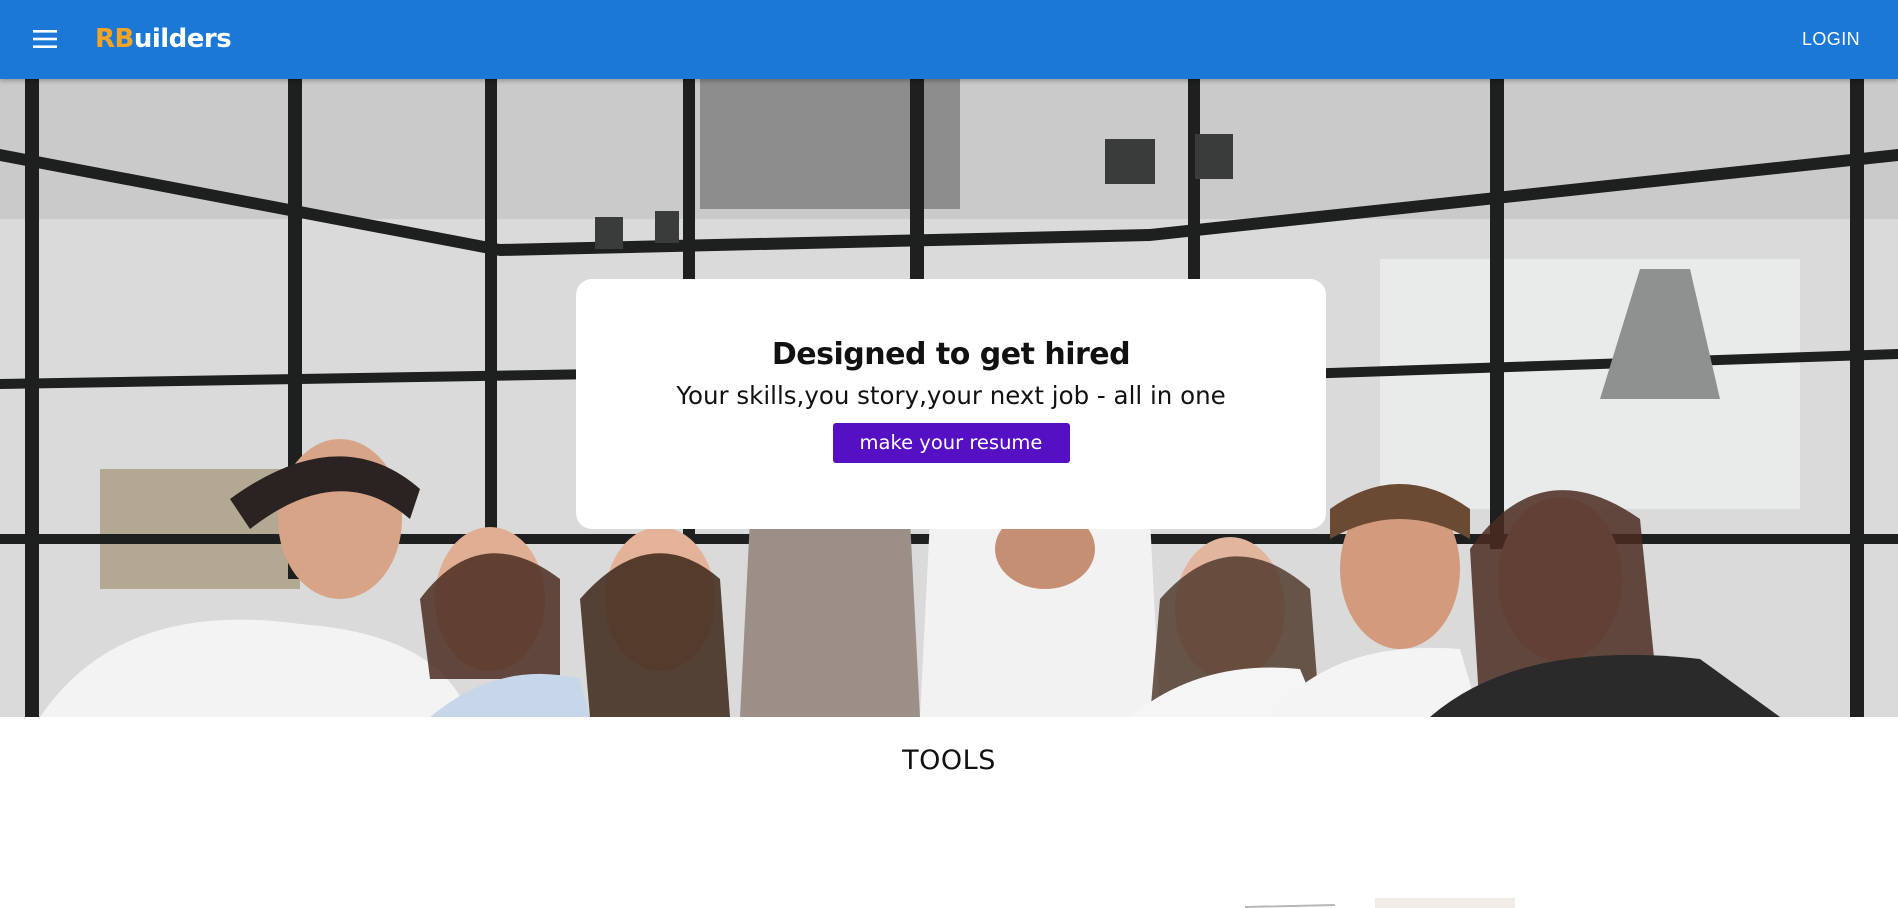  I want to click on hero-title: Designed to get hired, so click(951, 354).